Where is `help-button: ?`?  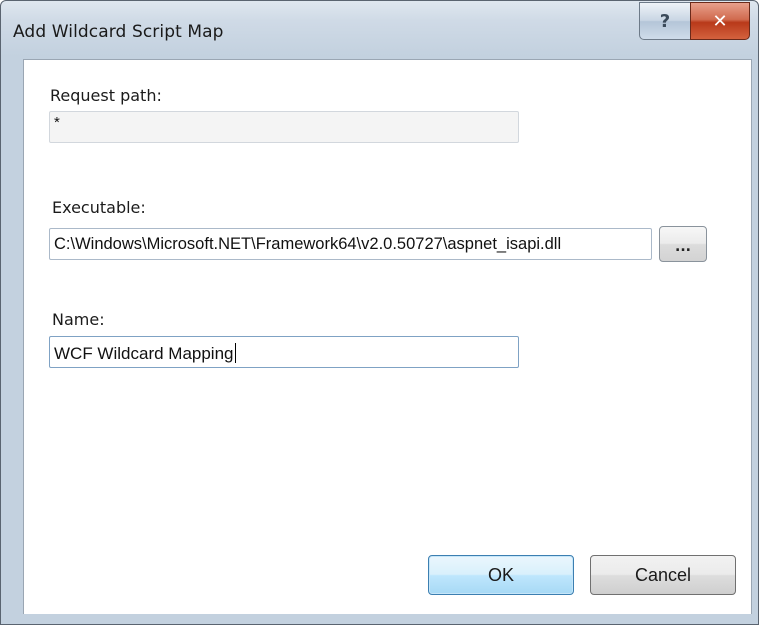 help-button: ? is located at coordinates (665, 21).